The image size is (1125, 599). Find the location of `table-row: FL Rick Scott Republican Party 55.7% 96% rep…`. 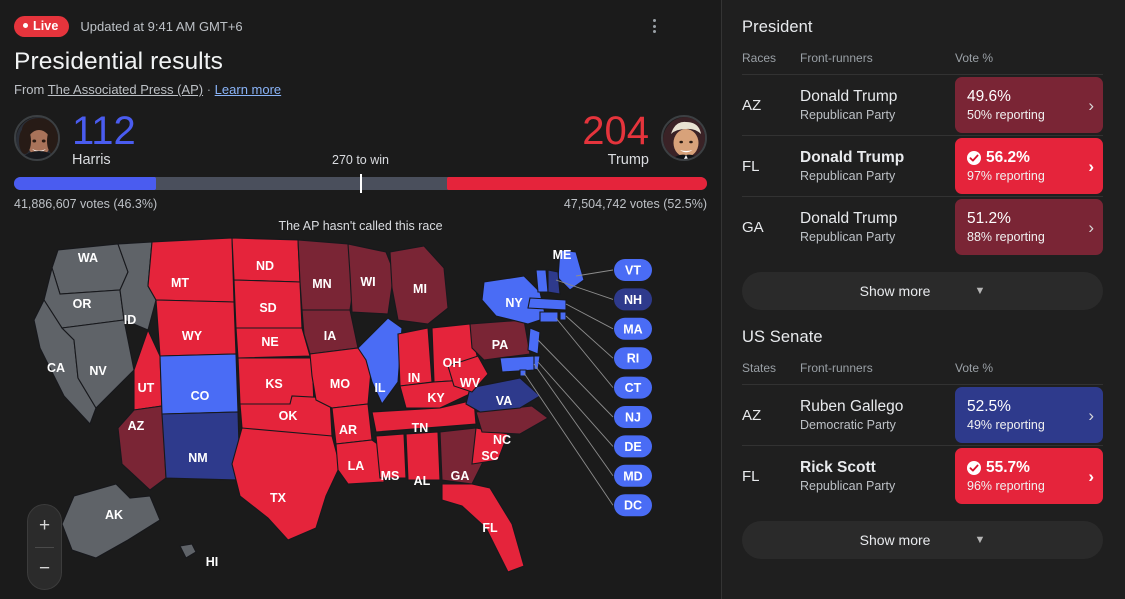

table-row: FL Rick Scott Republican Party 55.7% 96% rep… is located at coordinates (922, 475).